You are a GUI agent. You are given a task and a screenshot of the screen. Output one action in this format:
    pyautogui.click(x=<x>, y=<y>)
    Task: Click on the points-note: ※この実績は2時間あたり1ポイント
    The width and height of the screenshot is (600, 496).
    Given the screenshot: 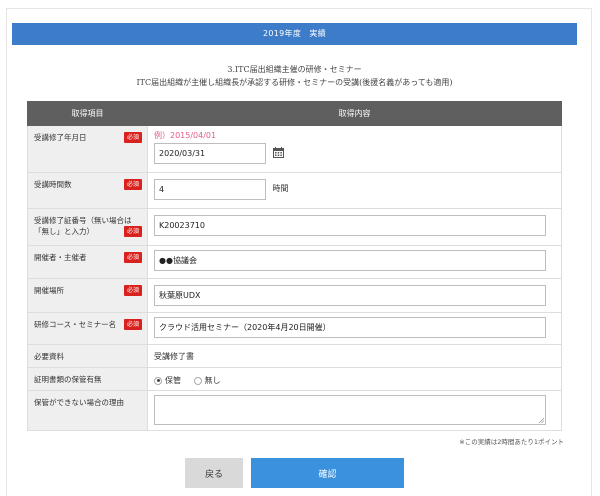 What is the action you would take?
    pyautogui.click(x=511, y=442)
    